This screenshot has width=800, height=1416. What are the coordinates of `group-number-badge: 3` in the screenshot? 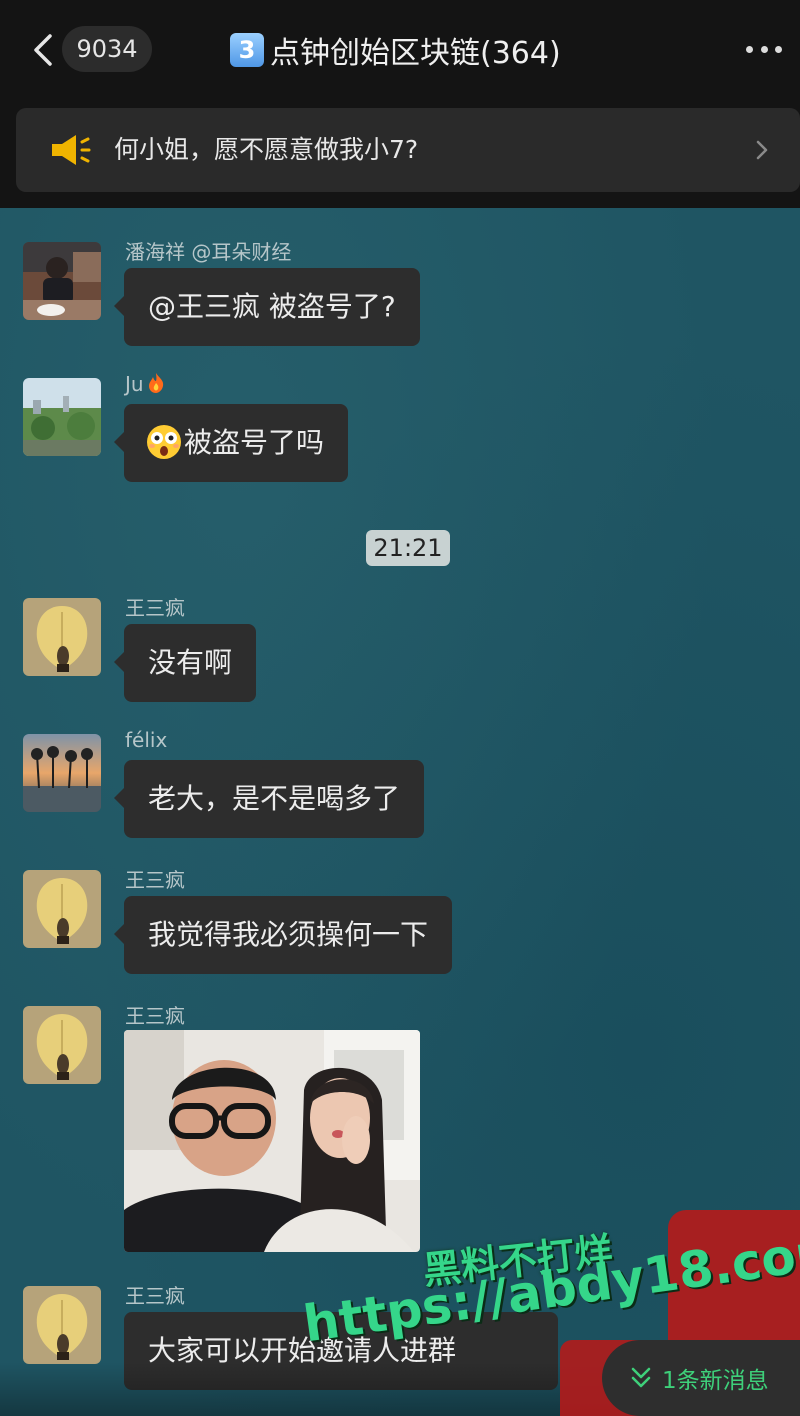 It's located at (247, 50).